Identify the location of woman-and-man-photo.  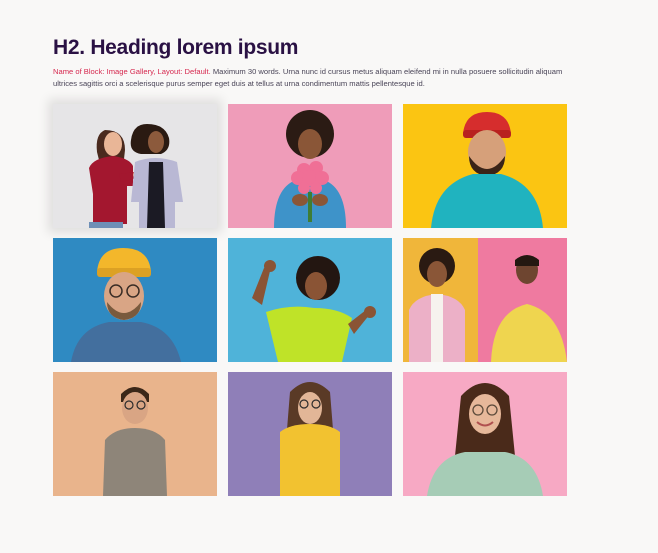
(485, 300).